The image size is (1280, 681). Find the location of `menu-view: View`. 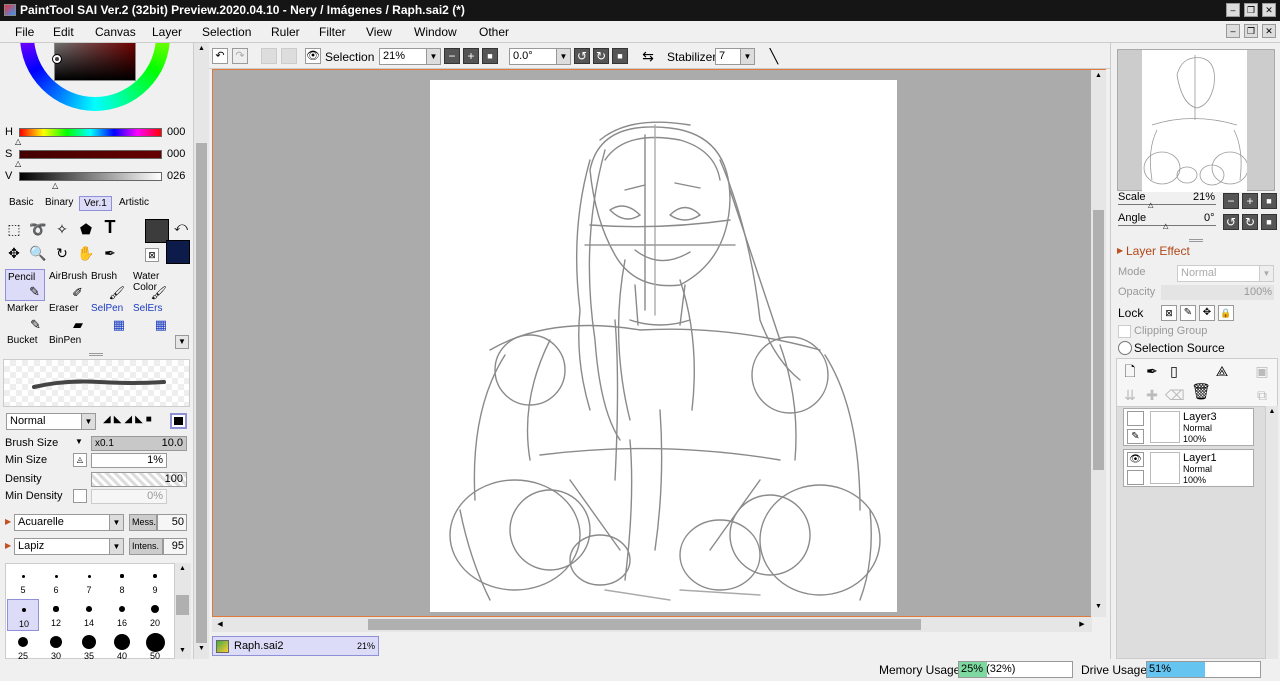

menu-view: View is located at coordinates (379, 32).